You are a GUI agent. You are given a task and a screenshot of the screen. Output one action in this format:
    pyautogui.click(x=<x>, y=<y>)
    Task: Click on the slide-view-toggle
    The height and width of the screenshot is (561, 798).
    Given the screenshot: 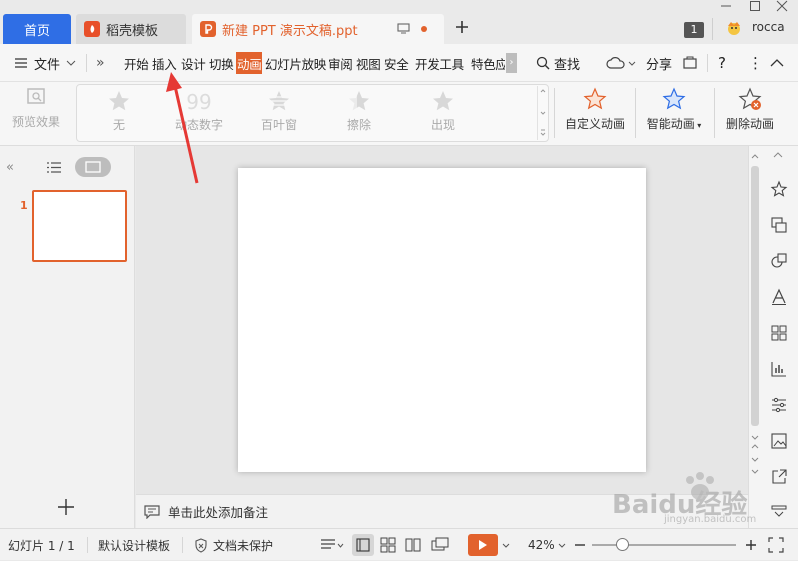 What is the action you would take?
    pyautogui.click(x=93, y=167)
    